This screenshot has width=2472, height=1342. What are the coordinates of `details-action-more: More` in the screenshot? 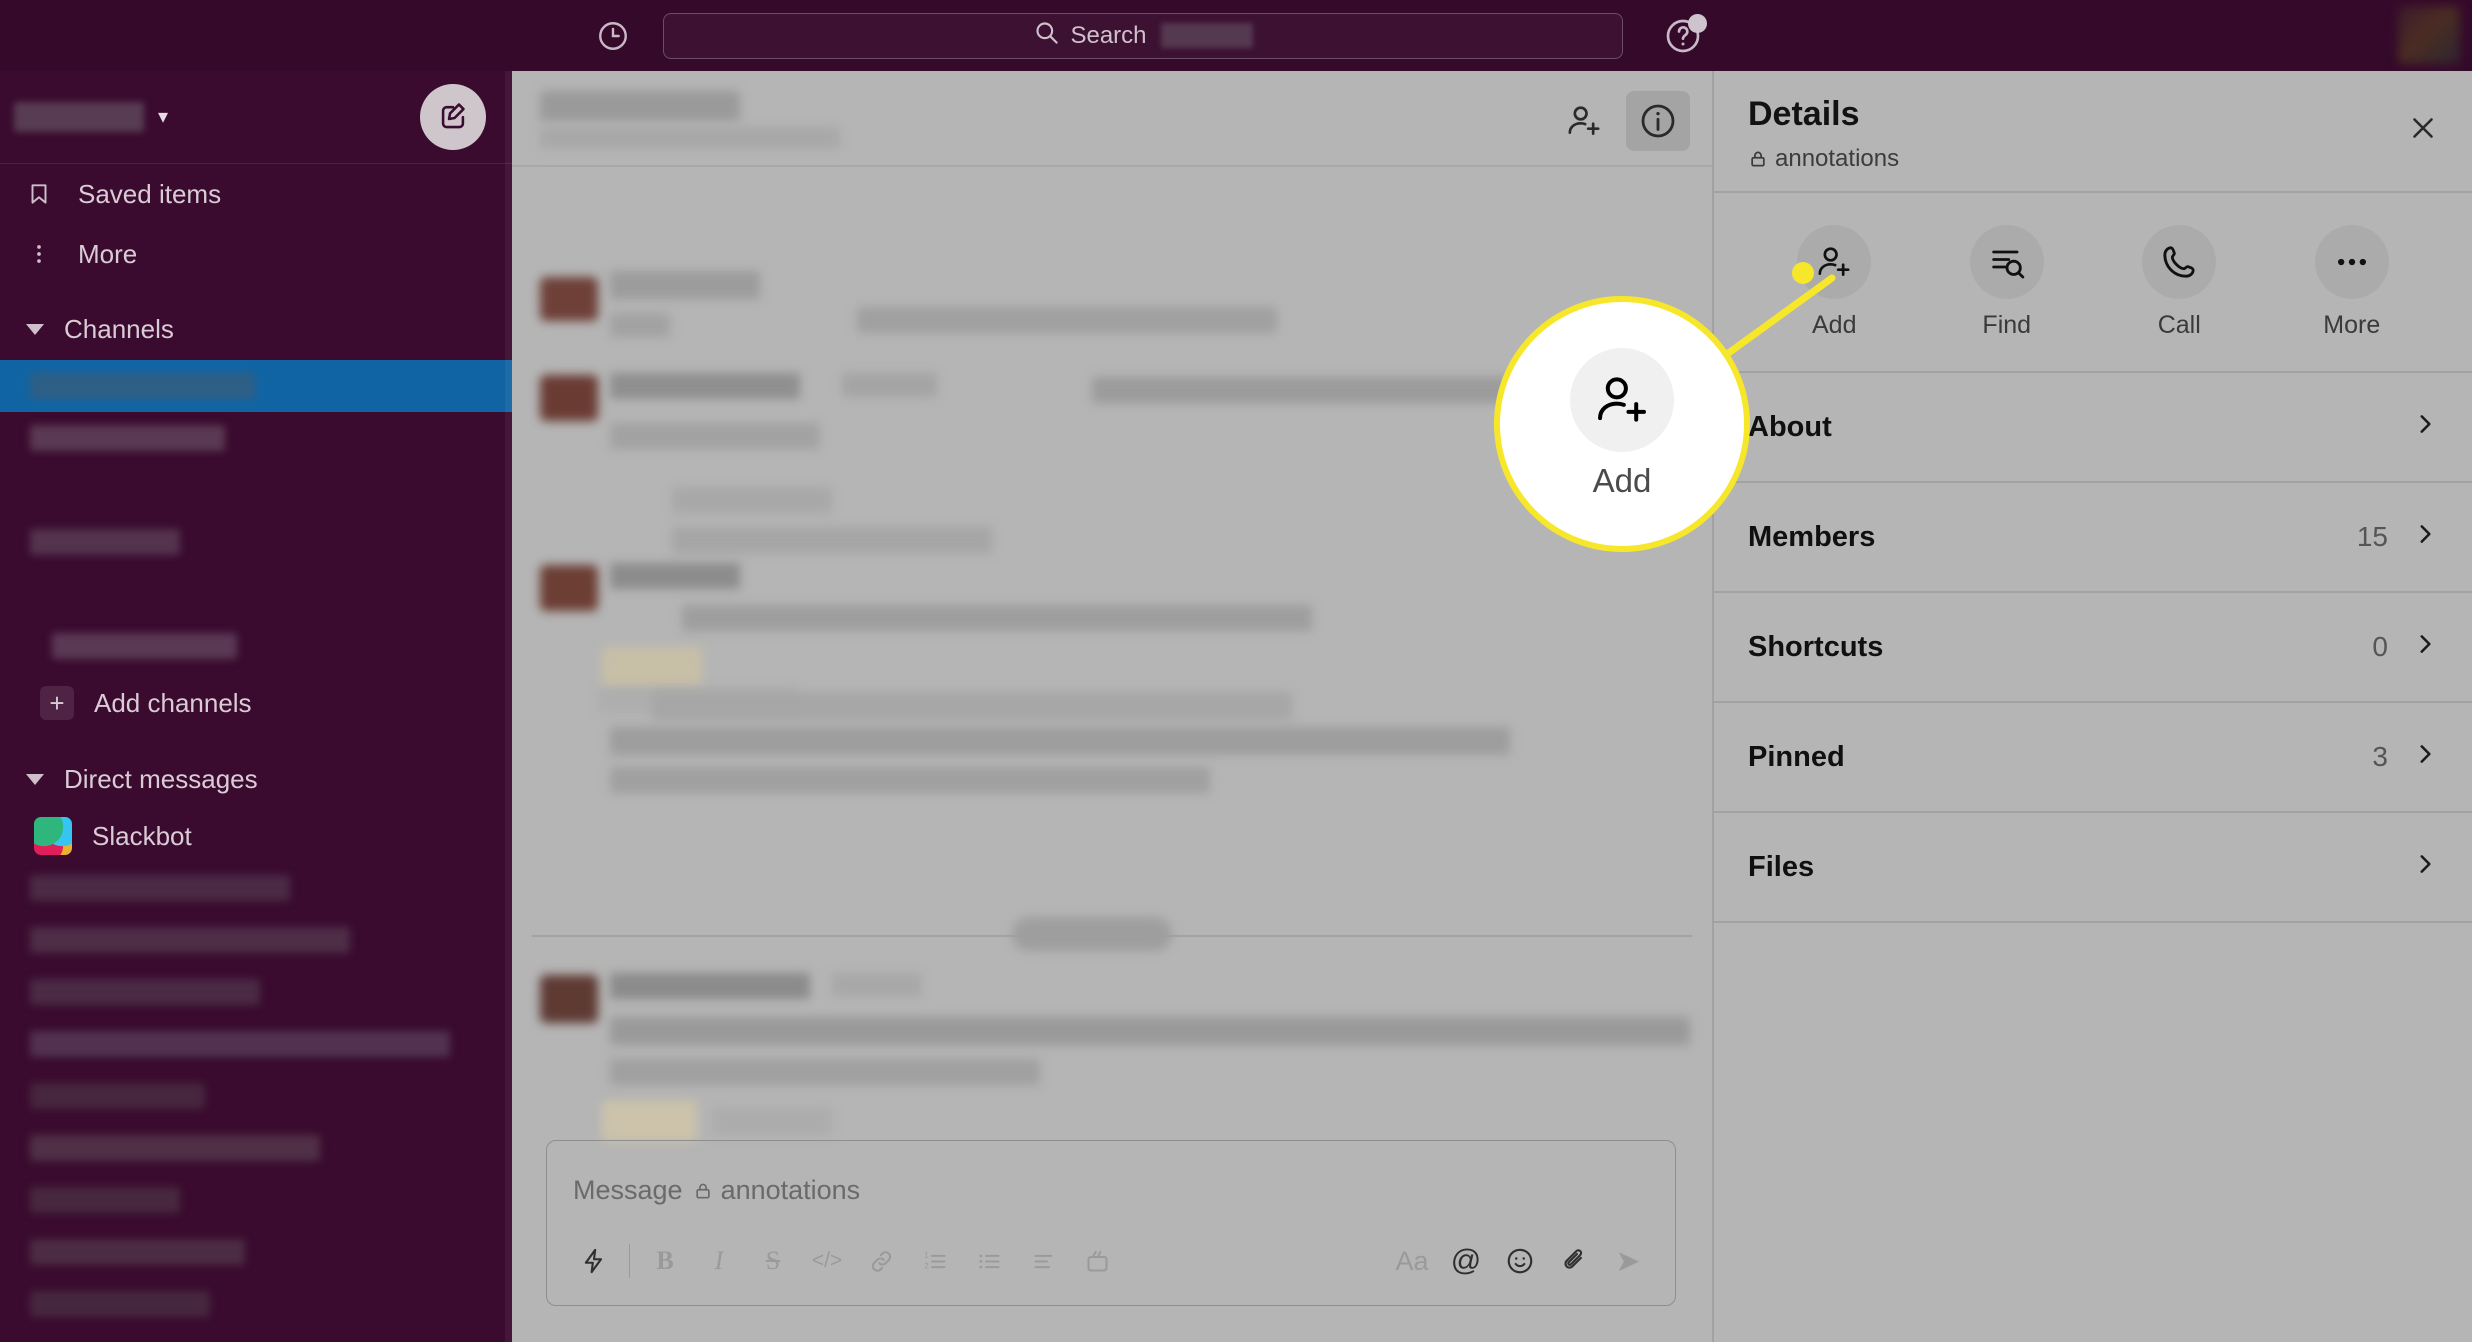 It's located at (2352, 282).